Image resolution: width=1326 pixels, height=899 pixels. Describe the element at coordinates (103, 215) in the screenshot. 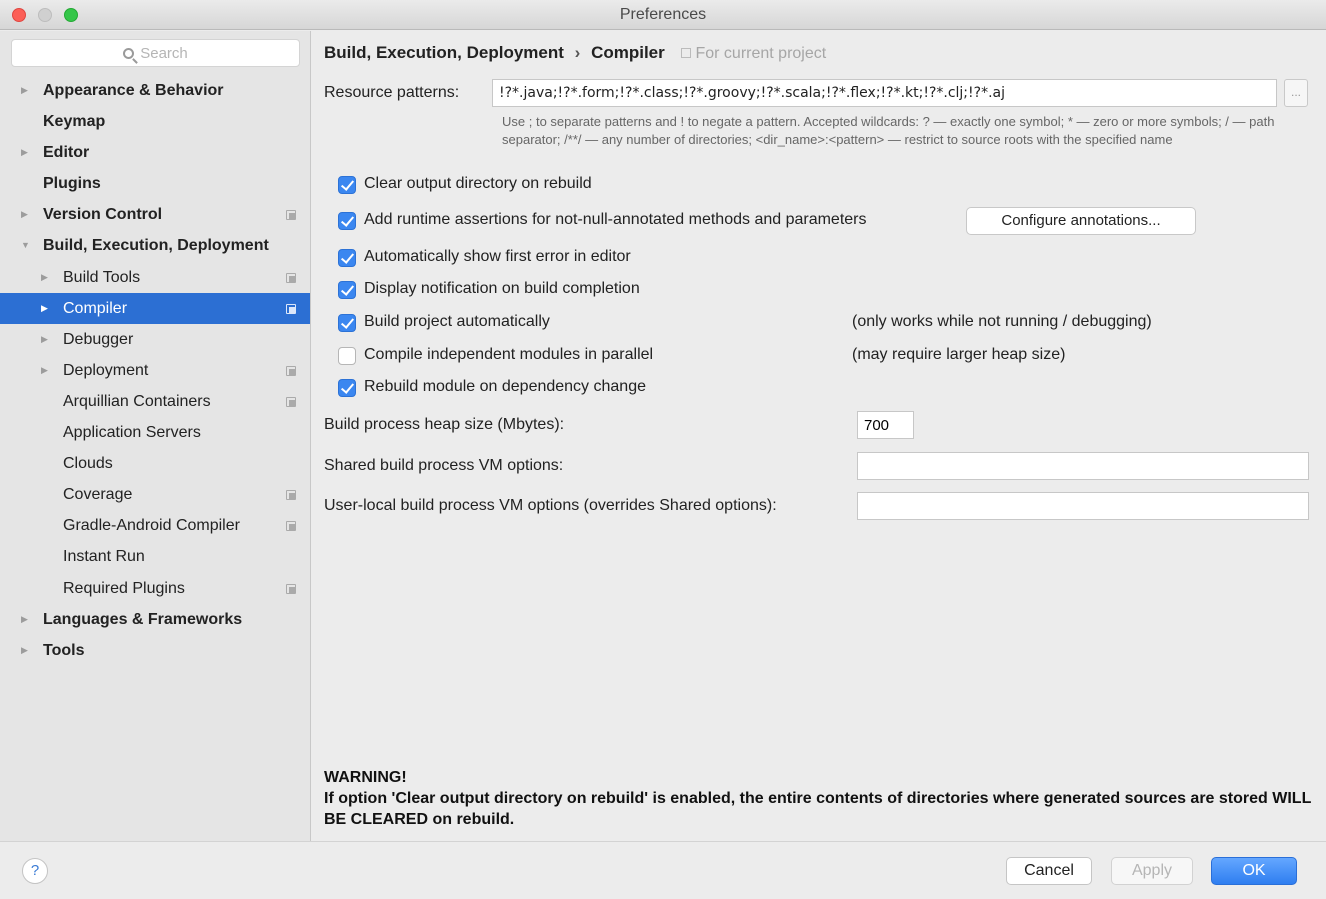

I see `sidebar-item-label: Version Control` at that location.